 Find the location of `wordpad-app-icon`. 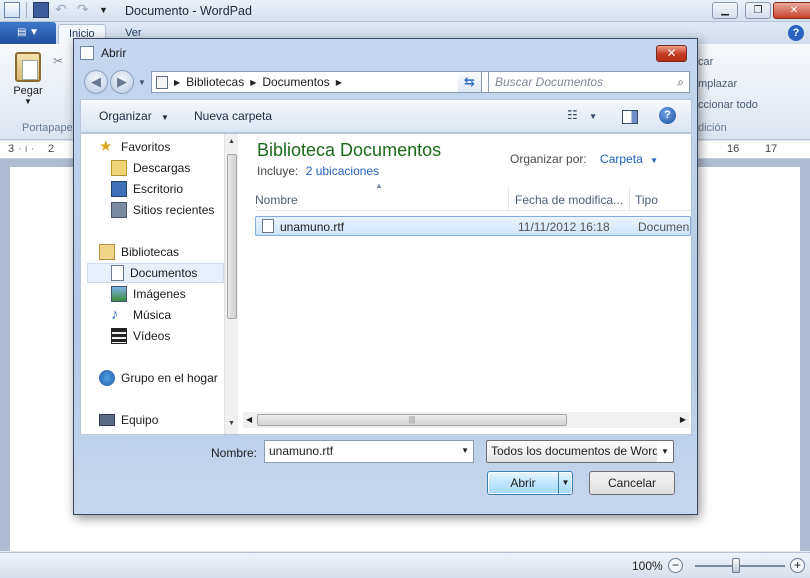

wordpad-app-icon is located at coordinates (12, 10).